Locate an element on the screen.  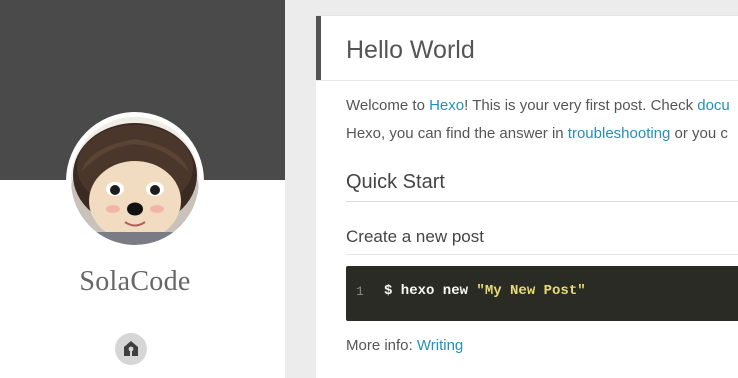
title-accent-bar is located at coordinates (318, 48).